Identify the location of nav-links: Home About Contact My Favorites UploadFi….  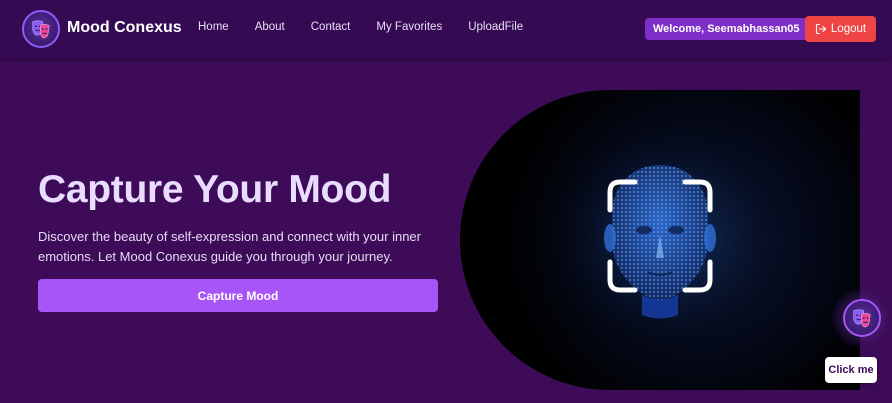
(373, 27).